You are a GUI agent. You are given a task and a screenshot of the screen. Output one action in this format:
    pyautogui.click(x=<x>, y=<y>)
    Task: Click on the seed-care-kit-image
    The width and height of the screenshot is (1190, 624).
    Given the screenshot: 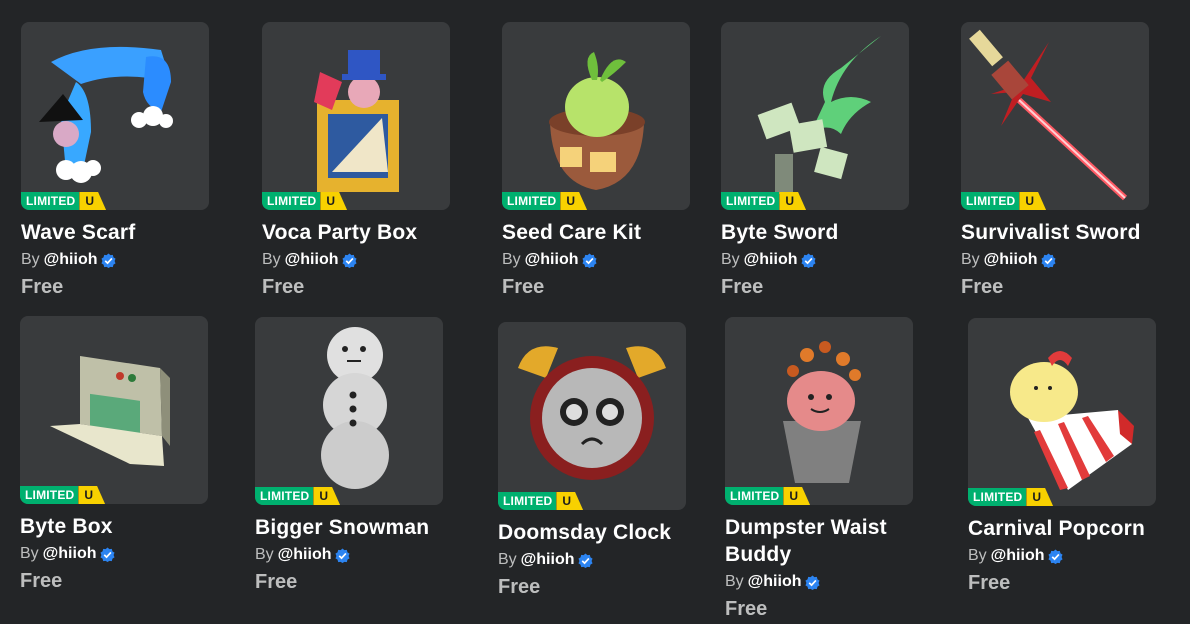 What is the action you would take?
    pyautogui.click(x=597, y=121)
    